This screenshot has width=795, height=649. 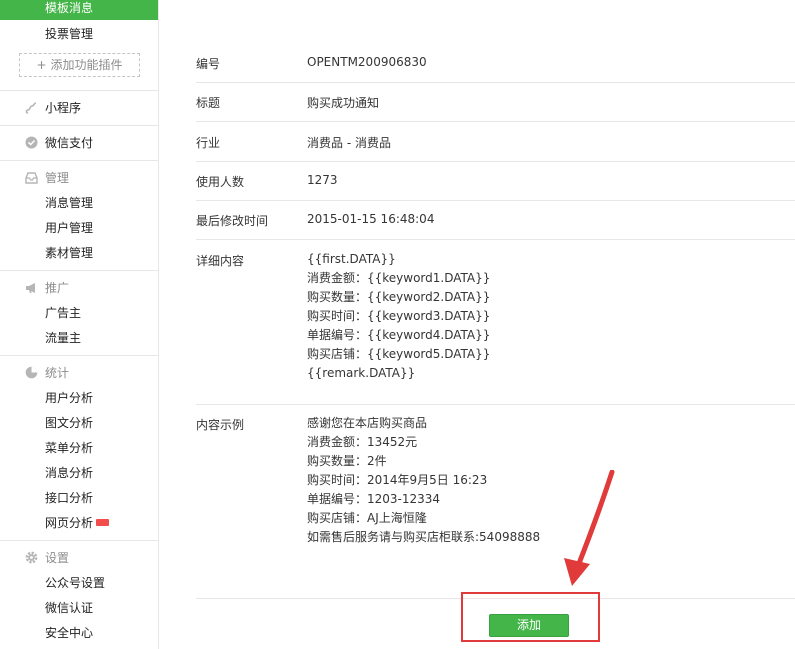 I want to click on sidebar-item-api-analysis: 接口分析, so click(x=69, y=497).